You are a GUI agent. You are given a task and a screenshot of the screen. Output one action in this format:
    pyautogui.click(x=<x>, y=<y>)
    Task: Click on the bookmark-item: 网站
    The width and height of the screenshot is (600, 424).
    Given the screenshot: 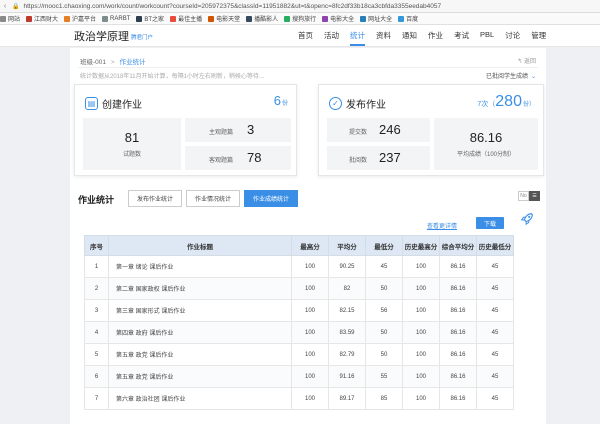 What is the action you would take?
    pyautogui.click(x=10, y=18)
    